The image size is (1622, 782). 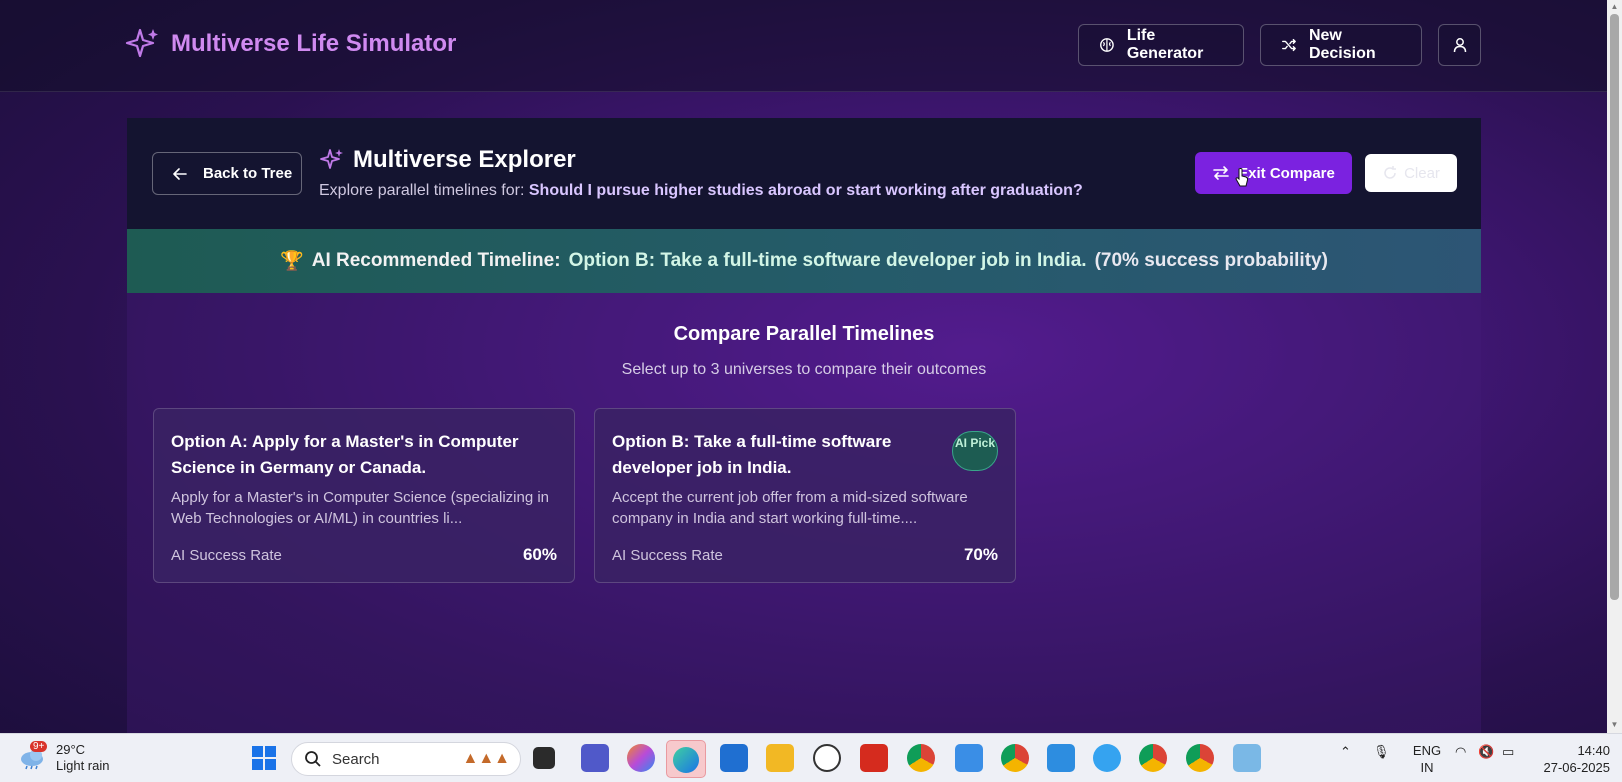 What do you see at coordinates (1614, 724) in the screenshot?
I see `scroll-down-icon: ▼` at bounding box center [1614, 724].